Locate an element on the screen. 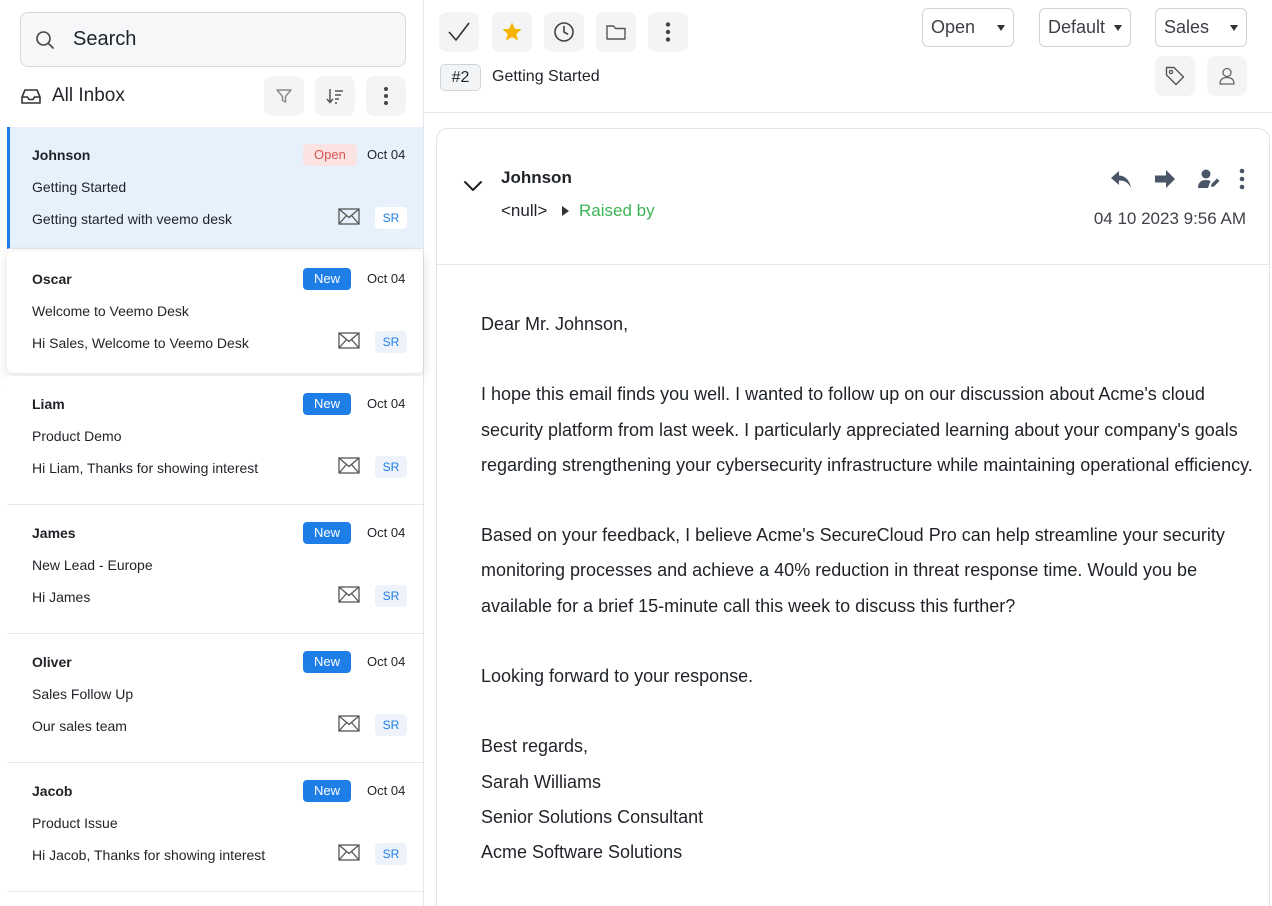 The height and width of the screenshot is (906, 1272). snooze-button is located at coordinates (564, 32).